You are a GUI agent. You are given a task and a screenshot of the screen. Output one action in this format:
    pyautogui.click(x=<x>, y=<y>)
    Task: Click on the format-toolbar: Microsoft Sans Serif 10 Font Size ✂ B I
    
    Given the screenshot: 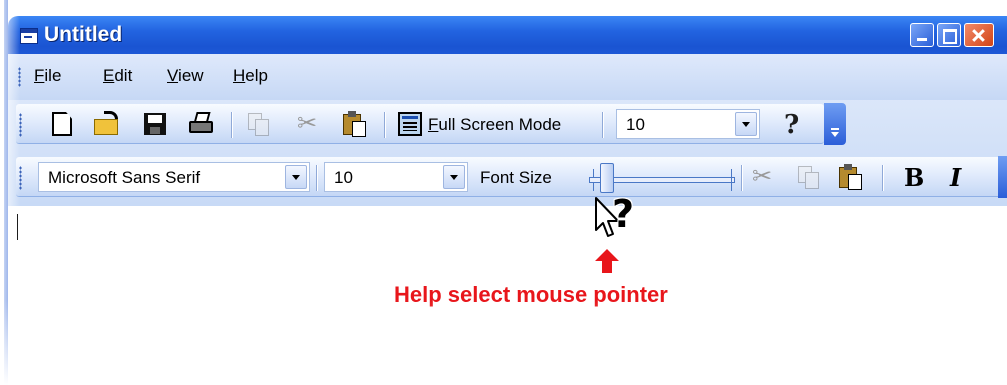 What is the action you would take?
    pyautogui.click(x=511, y=177)
    